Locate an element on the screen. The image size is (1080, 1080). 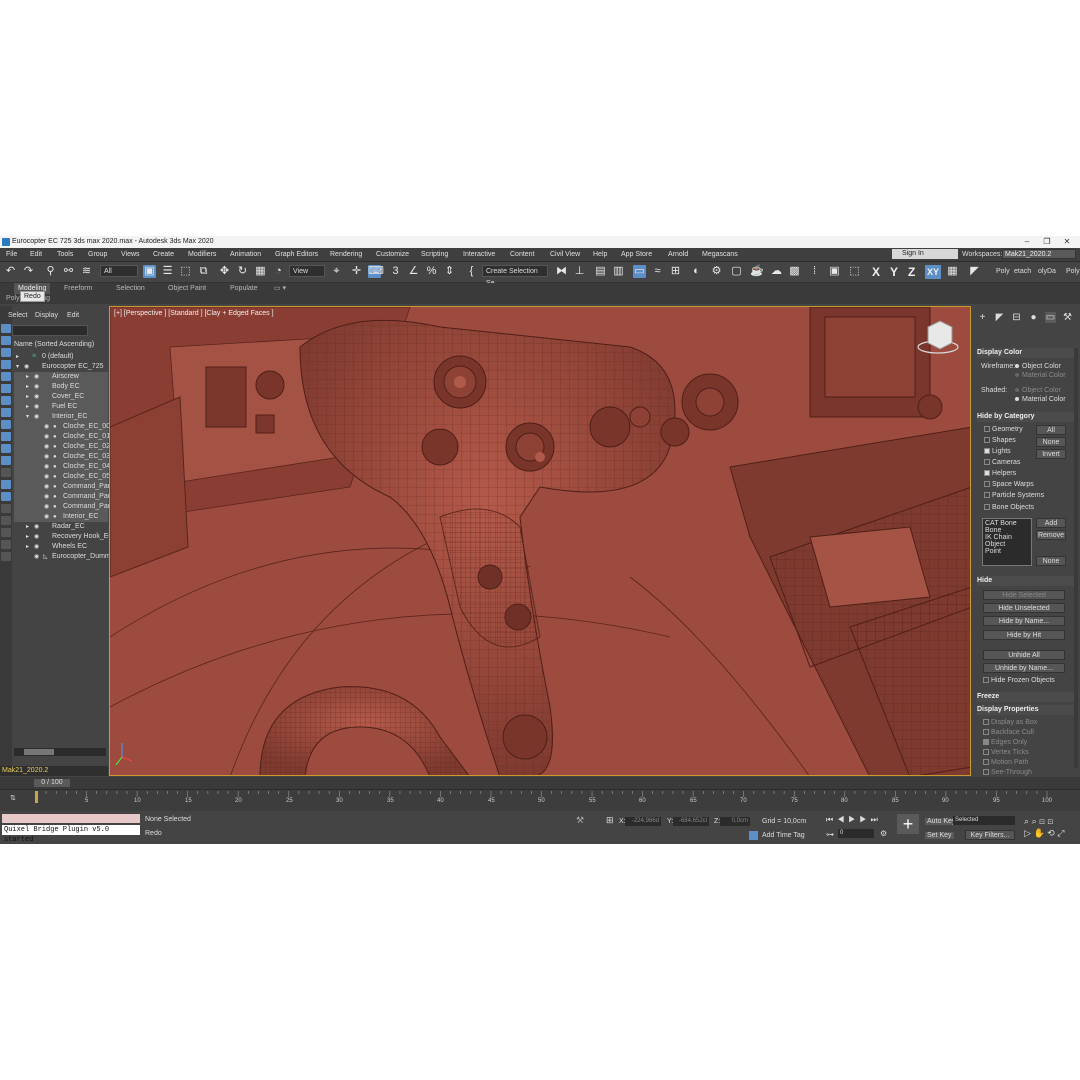
bind-space-warp-icon: ≋ is located at coordinates (86, 271).